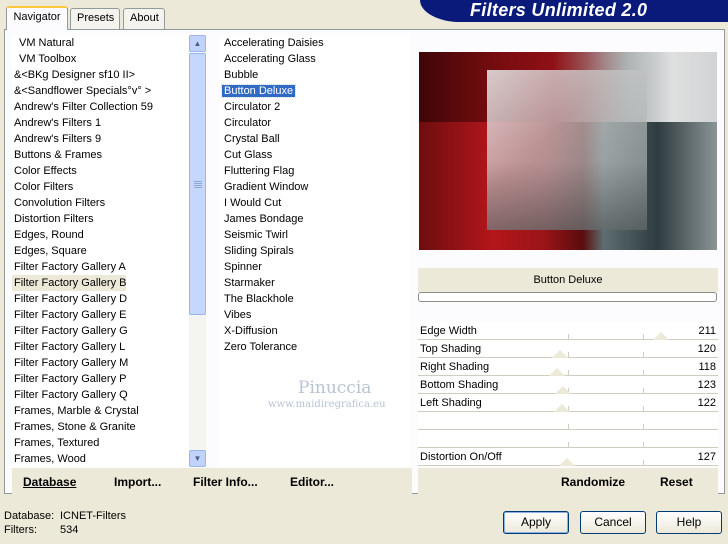 This screenshot has width=728, height=544. I want to click on filter-item: Spinner, so click(315, 267).